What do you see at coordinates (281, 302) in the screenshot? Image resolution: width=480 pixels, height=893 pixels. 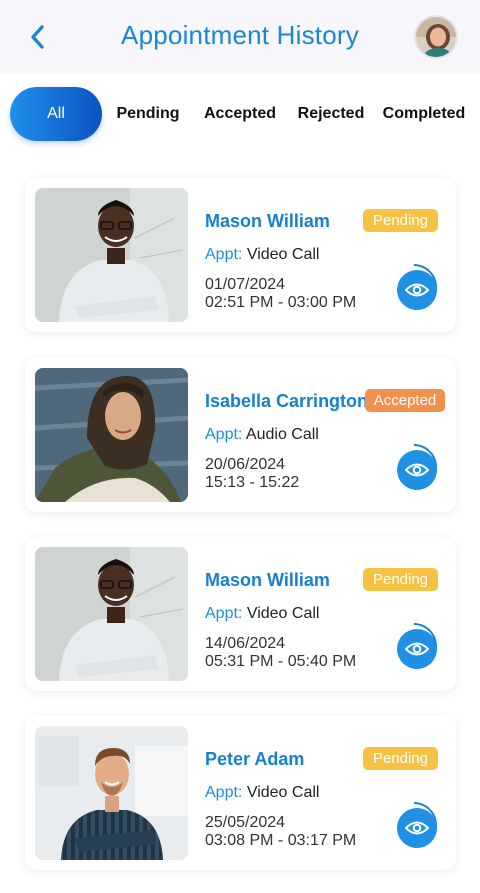 I see `appointment-time: 02:51 PM - 03:00 PM` at bounding box center [281, 302].